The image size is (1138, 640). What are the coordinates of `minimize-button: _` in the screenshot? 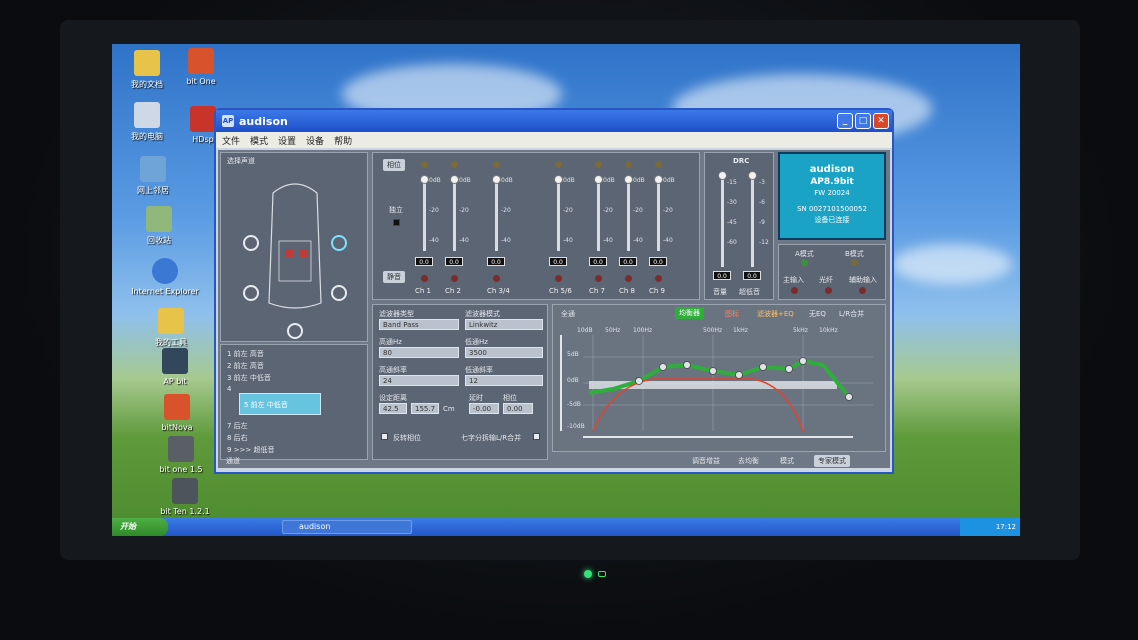 It's located at (845, 121).